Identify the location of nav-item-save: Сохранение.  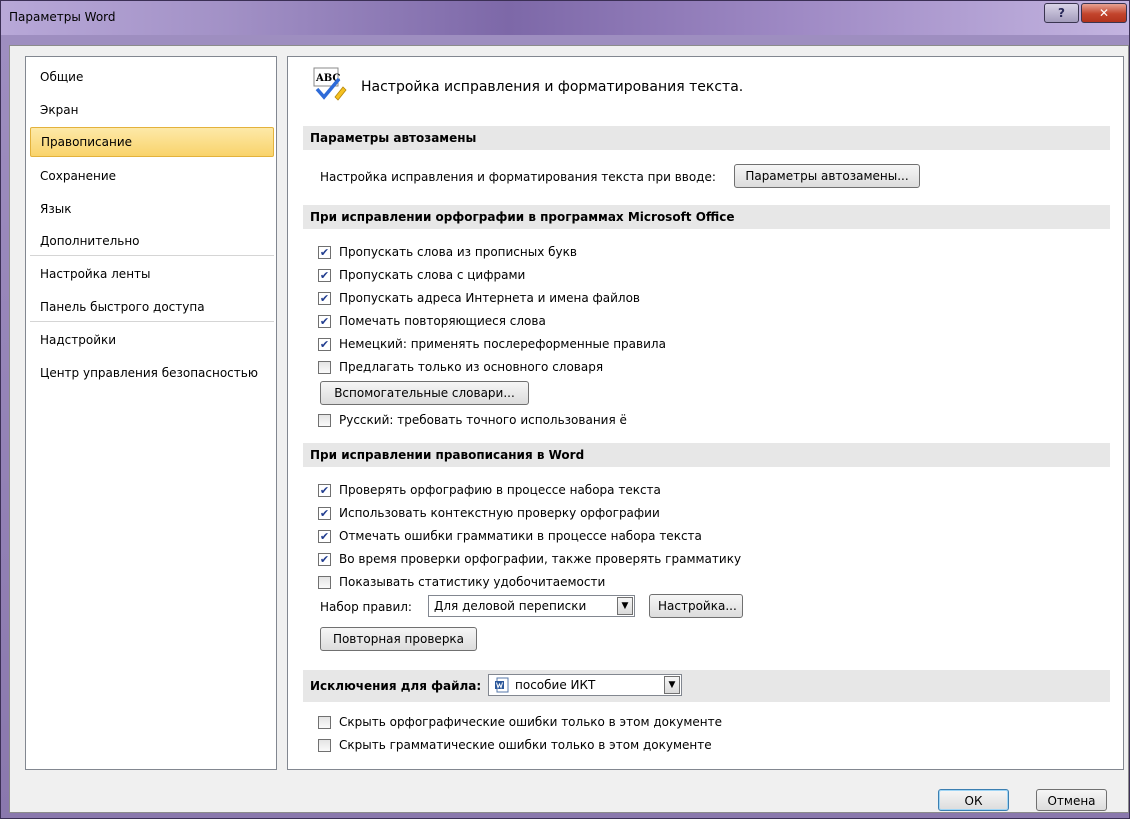
(152, 177).